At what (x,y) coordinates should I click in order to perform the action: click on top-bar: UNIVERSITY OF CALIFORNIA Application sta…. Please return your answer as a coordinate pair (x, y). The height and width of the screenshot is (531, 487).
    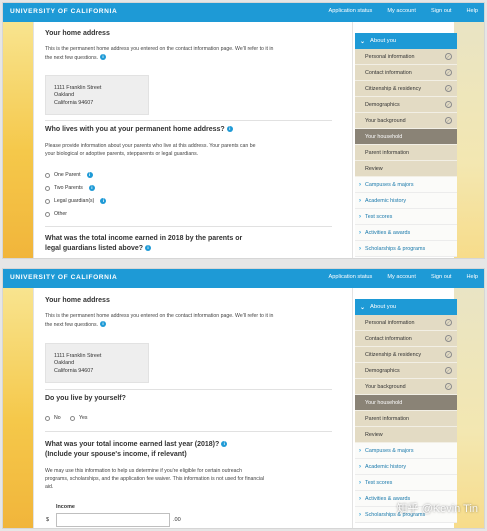
    Looking at the image, I should click on (243, 12).